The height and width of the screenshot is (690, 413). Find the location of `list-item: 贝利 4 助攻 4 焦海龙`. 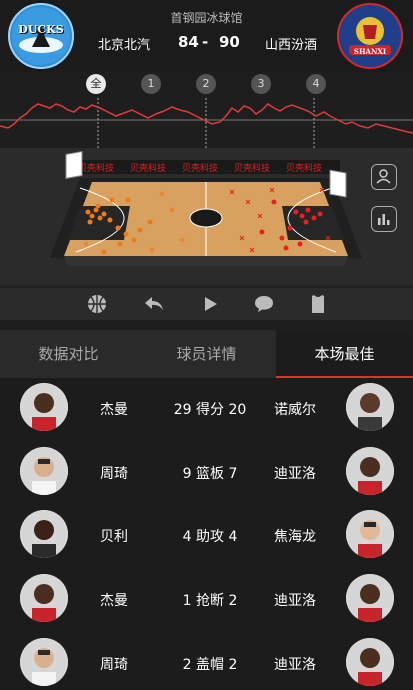

list-item: 贝利 4 助攻 4 焦海龙 is located at coordinates (206, 533).